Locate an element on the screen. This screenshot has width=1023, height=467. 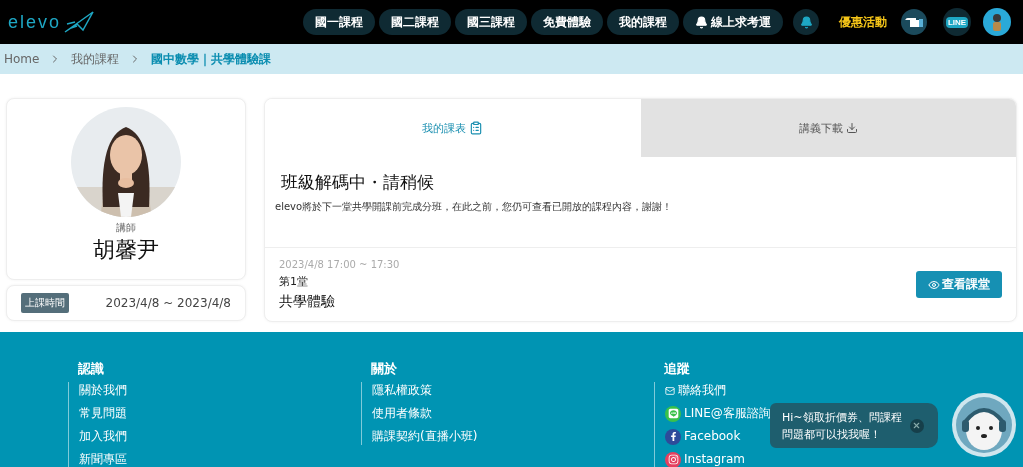
footer-link: Facebook is located at coordinates (703, 436).